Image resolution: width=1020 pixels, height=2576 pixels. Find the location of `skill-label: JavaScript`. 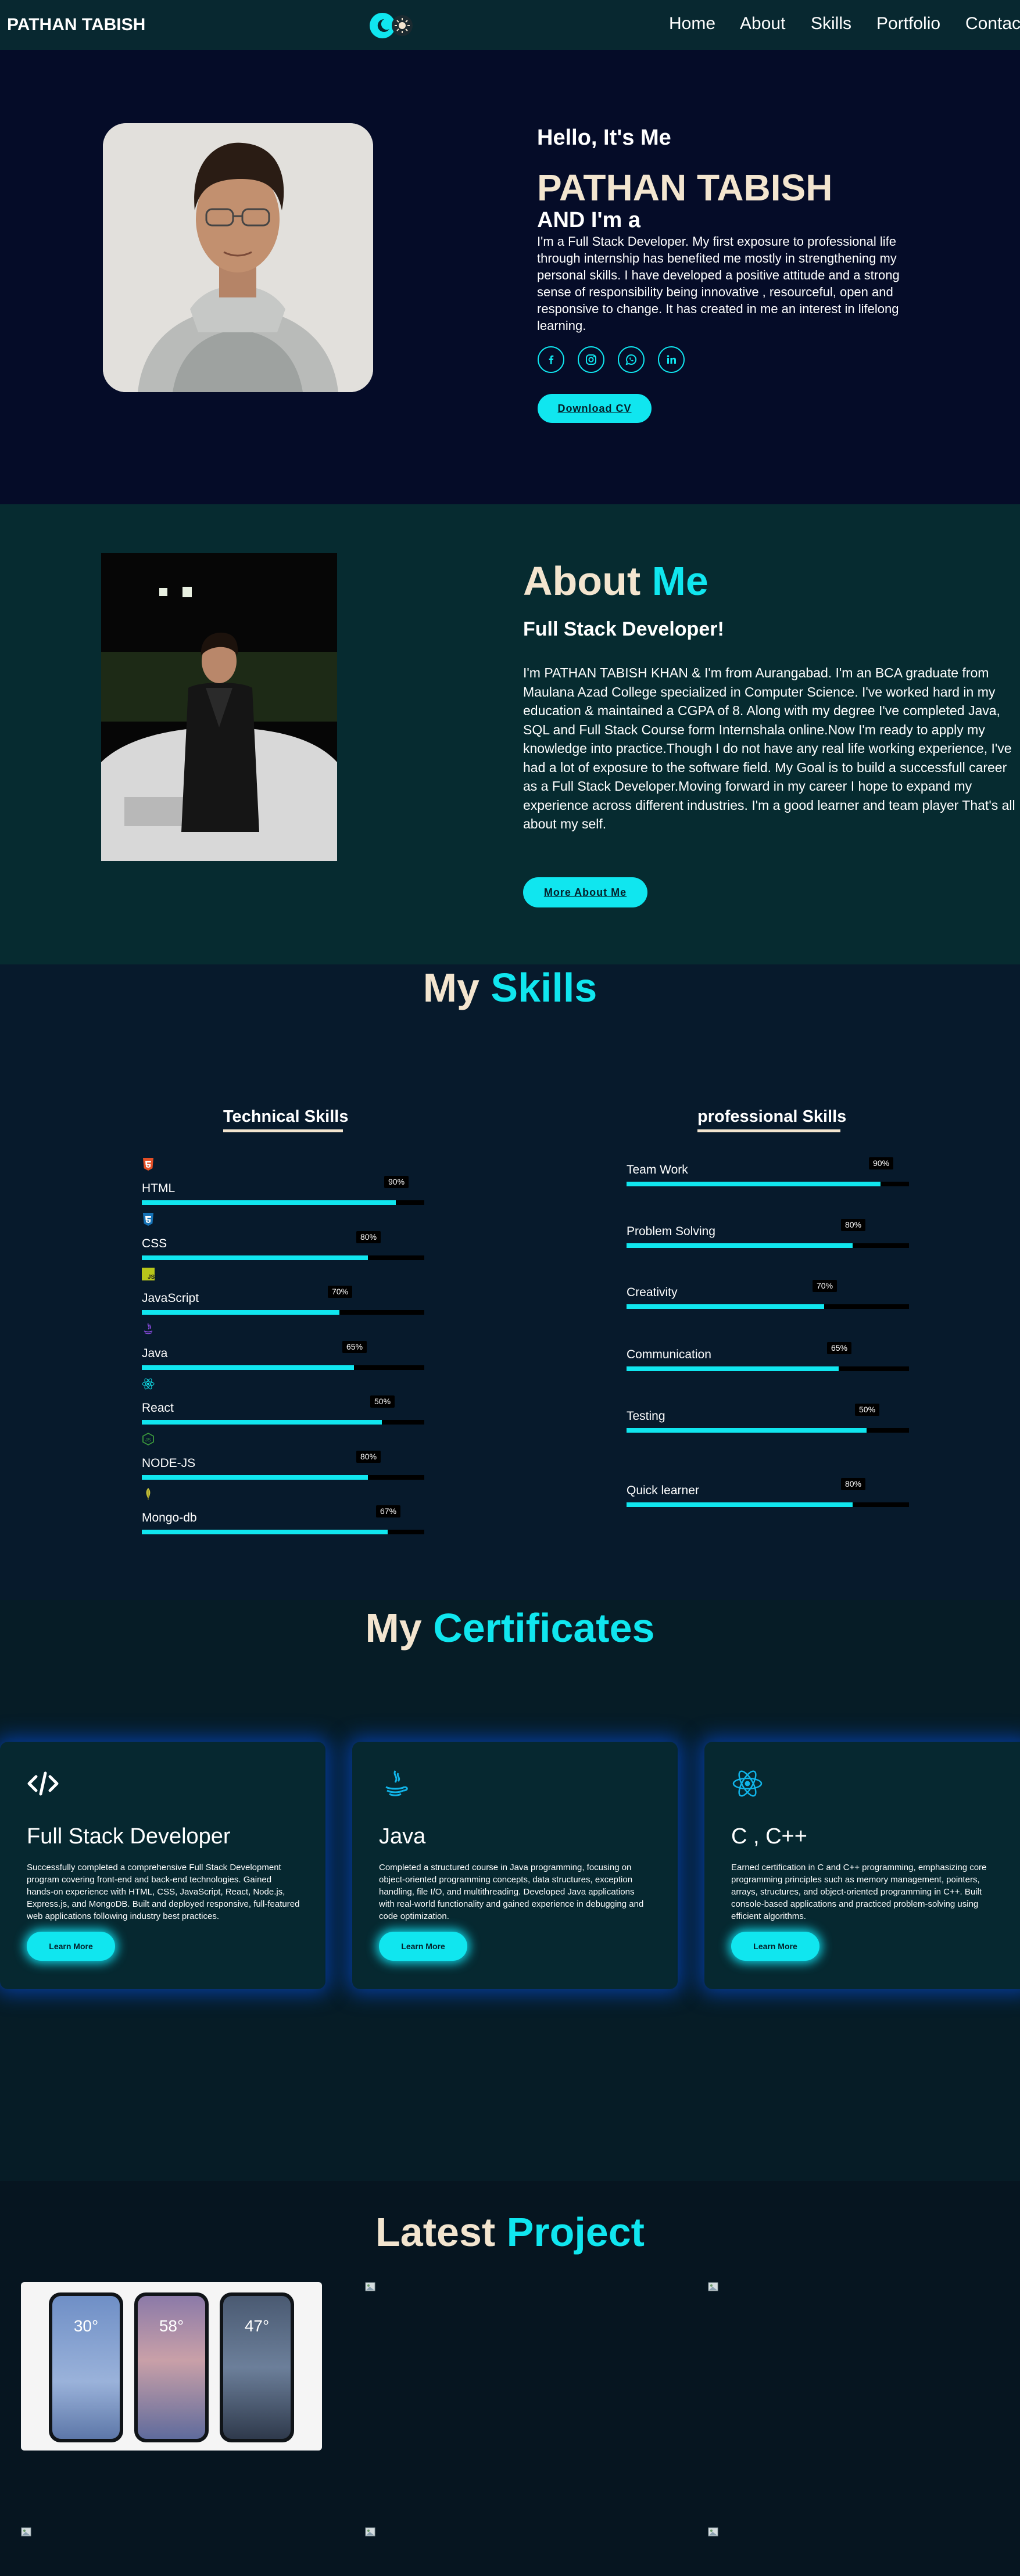

skill-label: JavaScript is located at coordinates (171, 1298).